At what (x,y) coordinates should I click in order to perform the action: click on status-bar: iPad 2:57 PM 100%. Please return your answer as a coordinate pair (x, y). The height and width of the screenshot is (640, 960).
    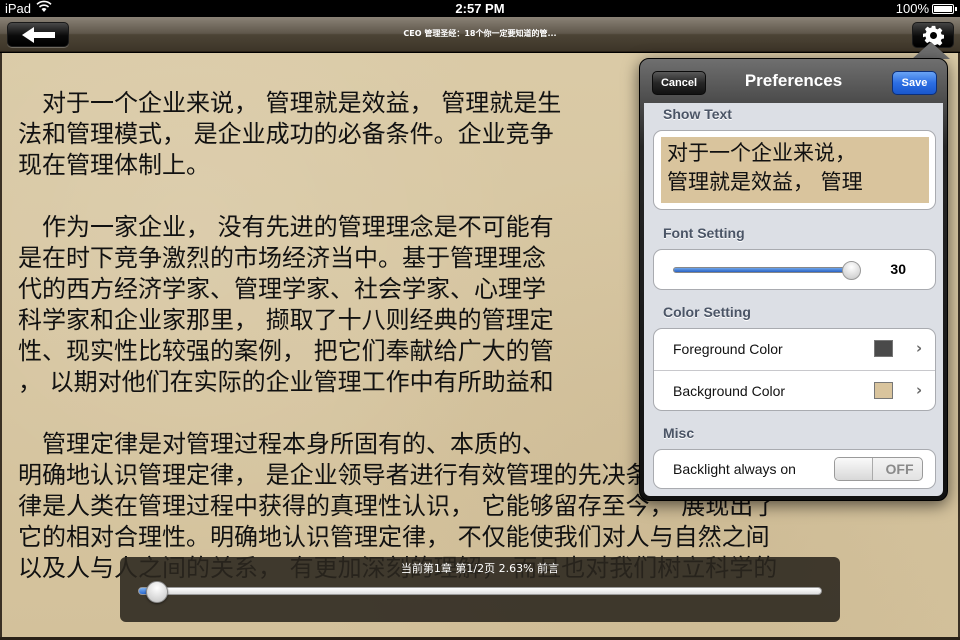
    Looking at the image, I should click on (480, 8).